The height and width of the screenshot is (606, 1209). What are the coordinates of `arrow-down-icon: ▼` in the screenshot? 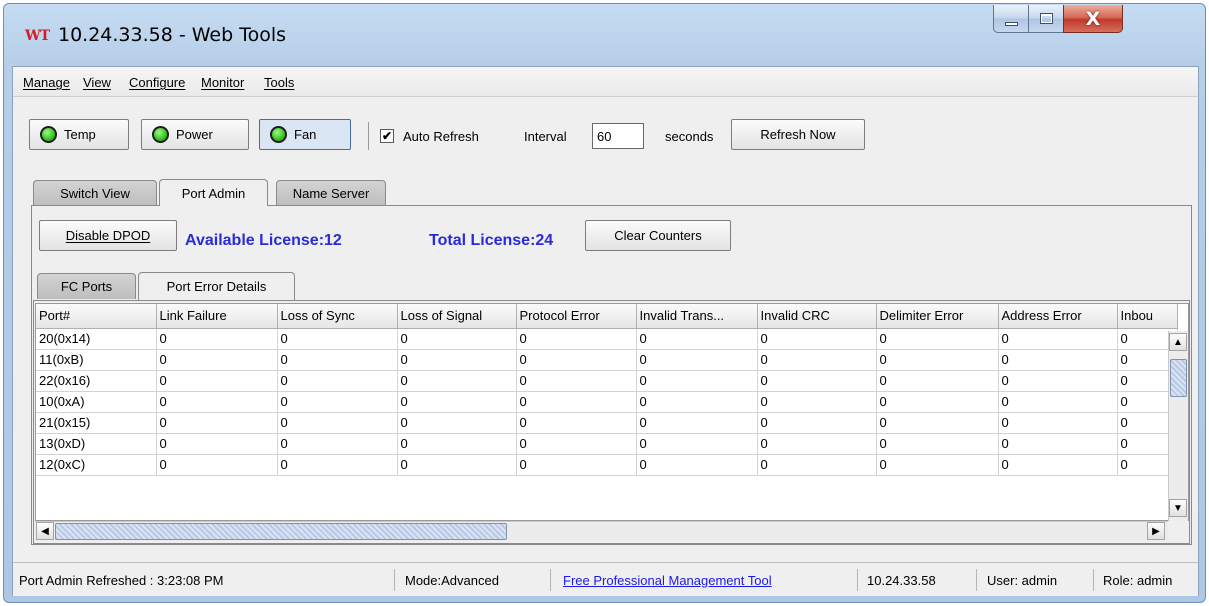 It's located at (1178, 508).